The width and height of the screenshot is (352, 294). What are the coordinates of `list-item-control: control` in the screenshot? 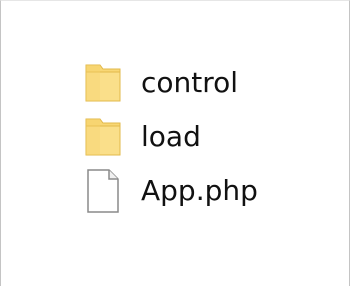 It's located at (170, 83).